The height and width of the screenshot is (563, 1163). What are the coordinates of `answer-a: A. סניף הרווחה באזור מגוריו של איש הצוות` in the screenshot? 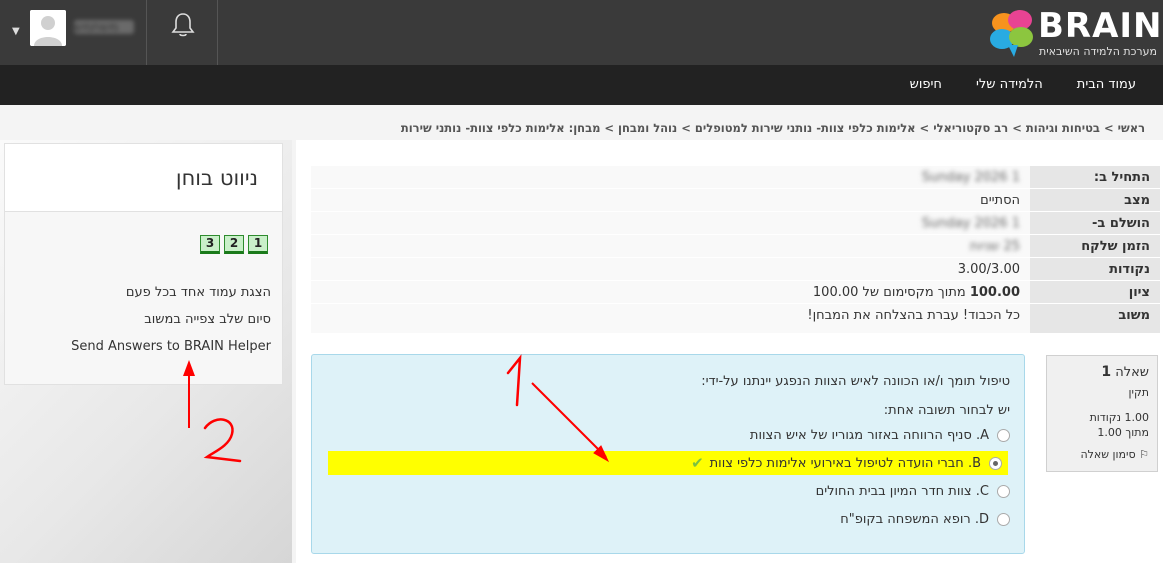 It's located at (880, 435).